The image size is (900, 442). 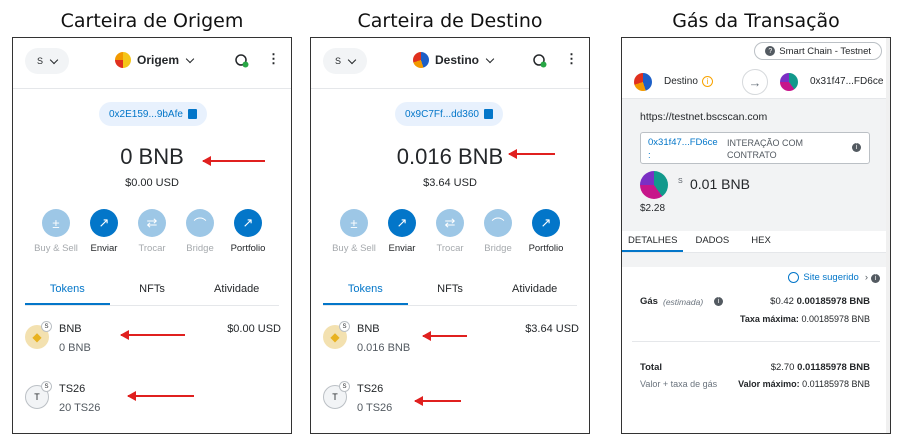 I want to click on wallet-header: S Destino ⋮, so click(x=450, y=63).